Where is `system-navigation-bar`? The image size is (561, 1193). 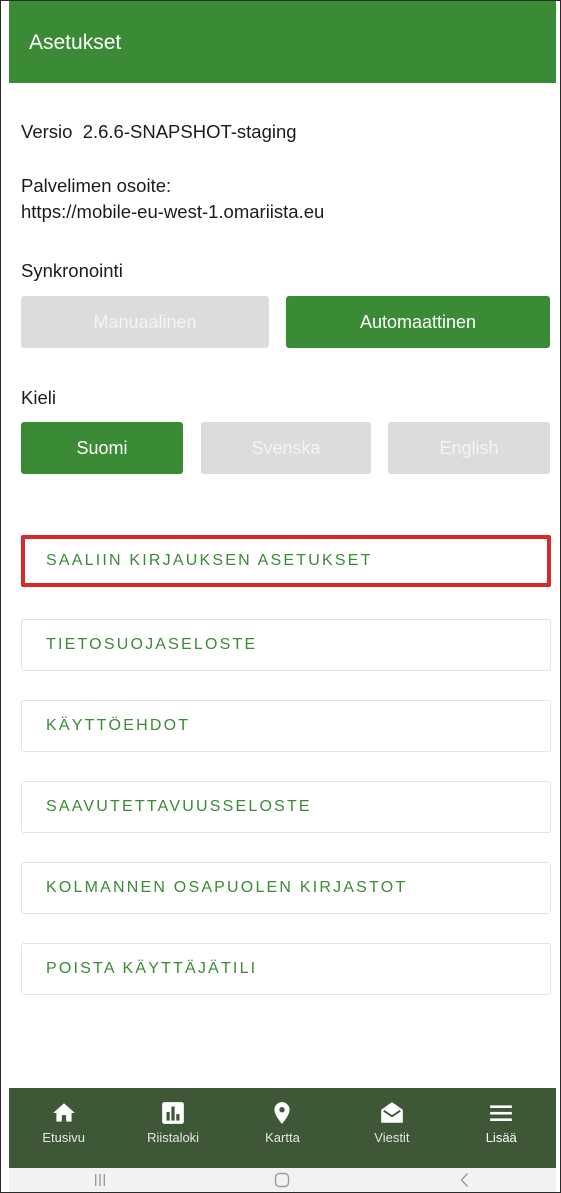 system-navigation-bar is located at coordinates (282, 1180).